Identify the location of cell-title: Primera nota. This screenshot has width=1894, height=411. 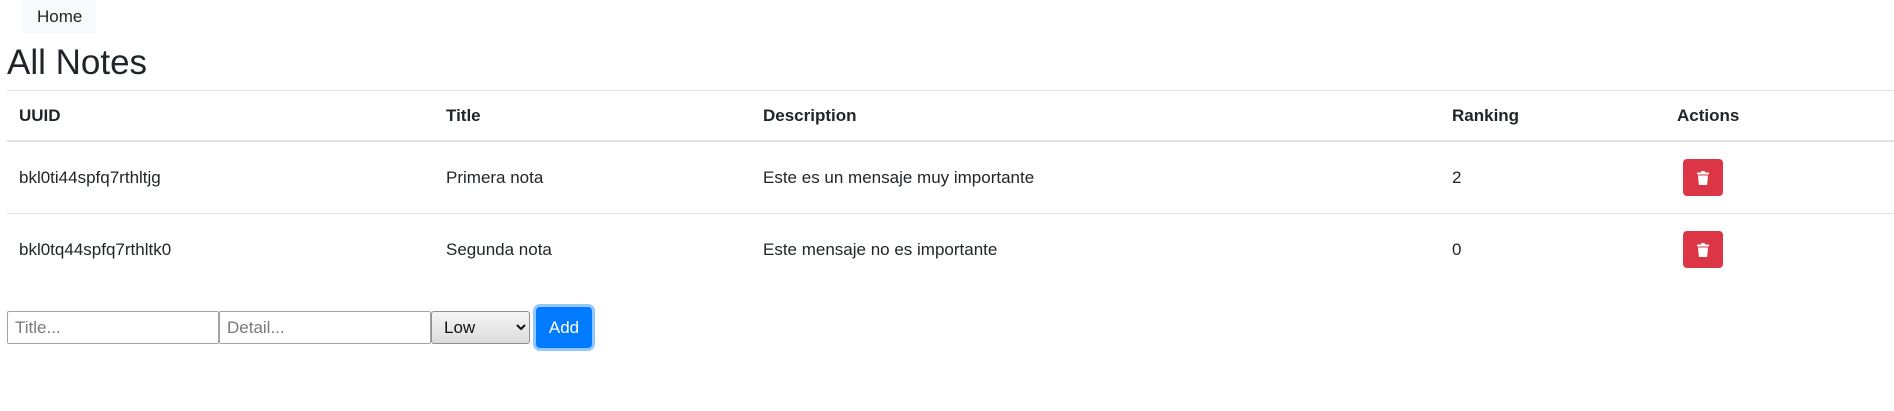
(495, 177).